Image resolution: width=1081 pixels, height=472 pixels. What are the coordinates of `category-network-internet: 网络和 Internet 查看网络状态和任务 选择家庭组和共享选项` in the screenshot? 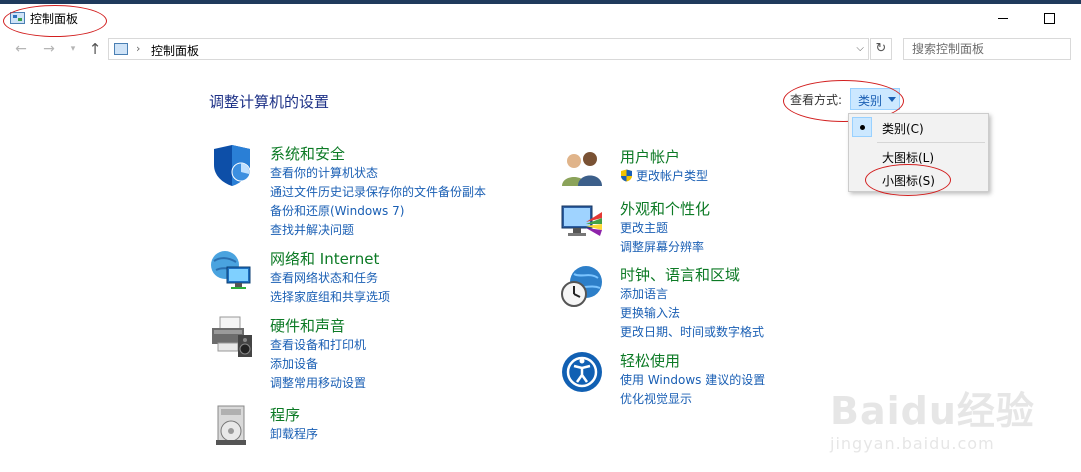 It's located at (370, 278).